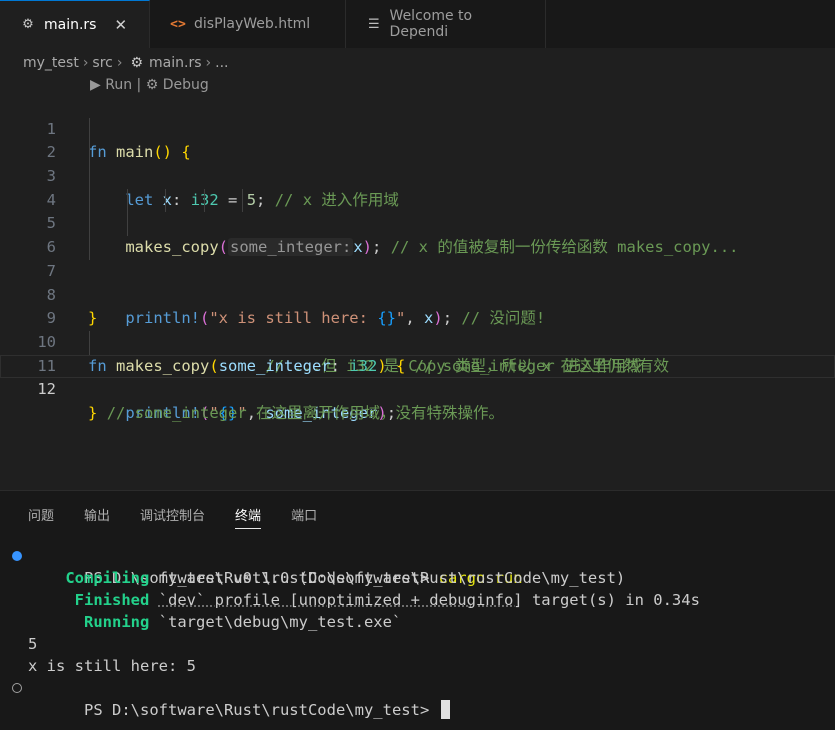  I want to click on tab-display-web-html: <> disPlayWeb.html, so click(248, 24).